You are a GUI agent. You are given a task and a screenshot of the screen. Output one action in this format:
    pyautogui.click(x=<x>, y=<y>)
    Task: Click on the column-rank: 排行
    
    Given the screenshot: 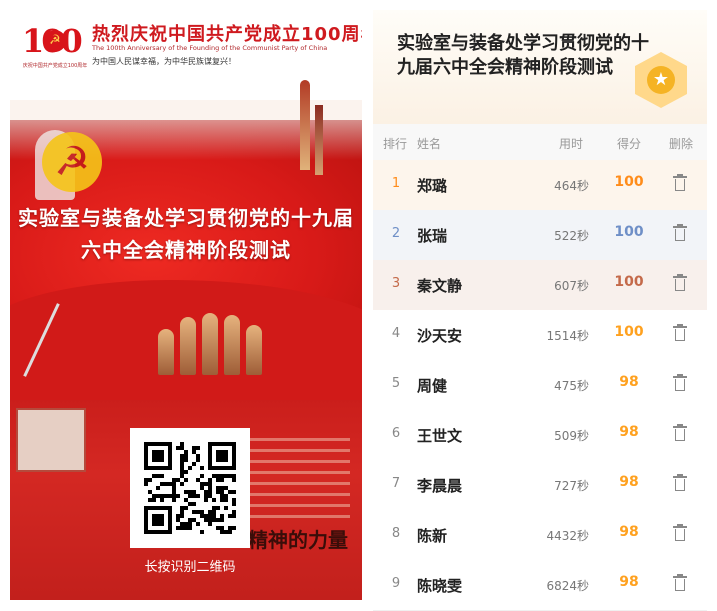 What is the action you would take?
    pyautogui.click(x=395, y=144)
    